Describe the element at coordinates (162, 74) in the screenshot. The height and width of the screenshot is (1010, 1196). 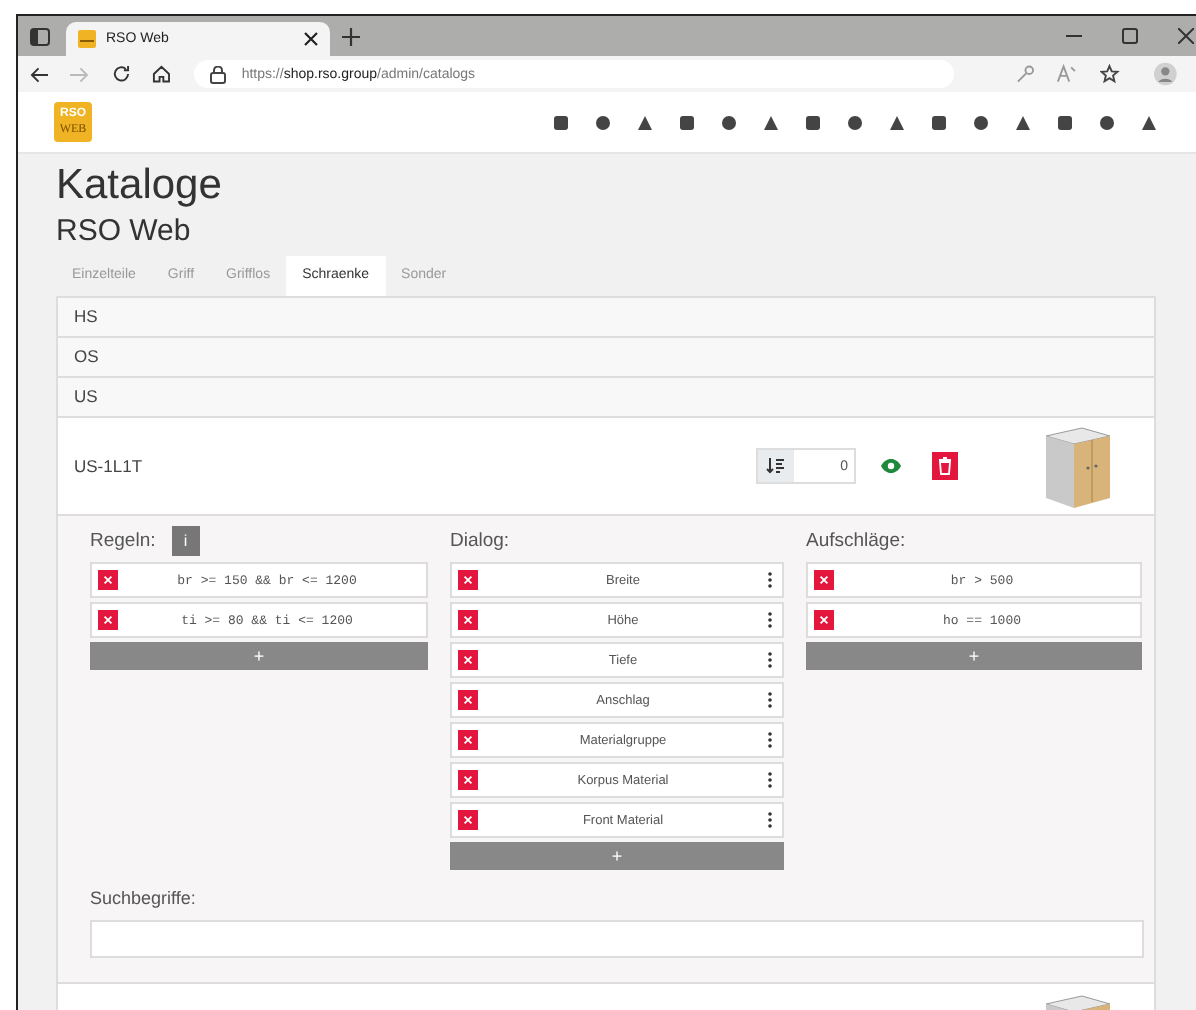
I see `home-icon` at that location.